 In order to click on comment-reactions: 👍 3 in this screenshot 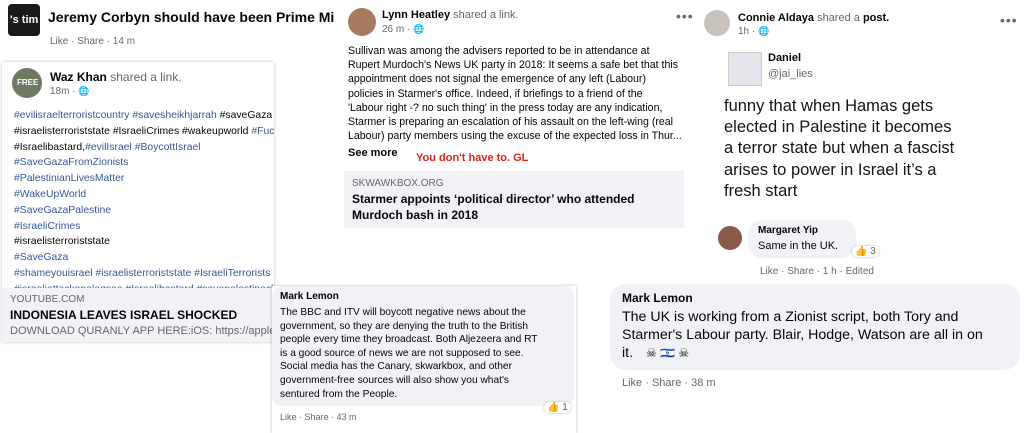, I will do `click(865, 251)`.